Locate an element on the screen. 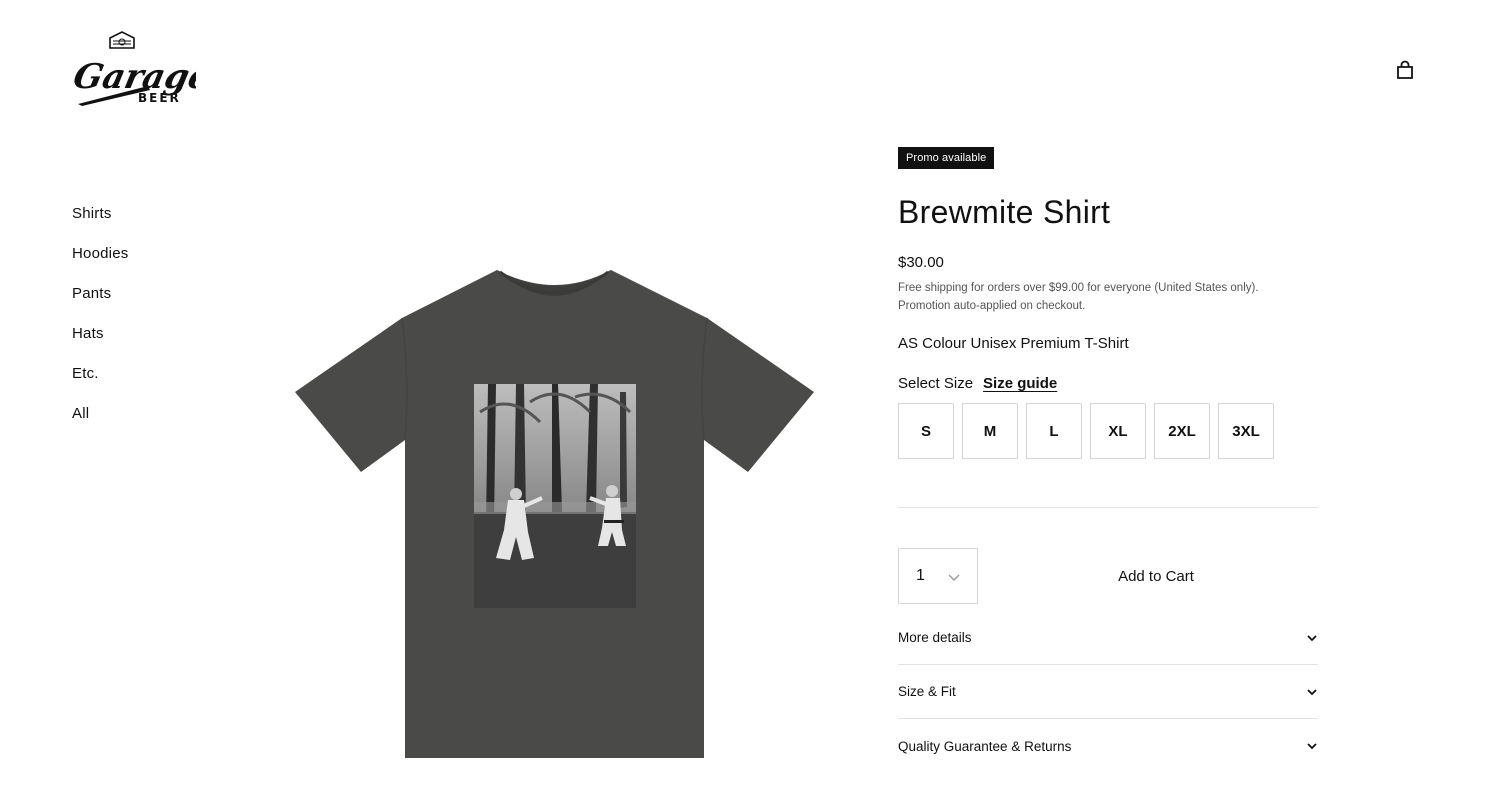 This screenshot has height=805, width=1499. select-size-label: Select Size is located at coordinates (936, 383).